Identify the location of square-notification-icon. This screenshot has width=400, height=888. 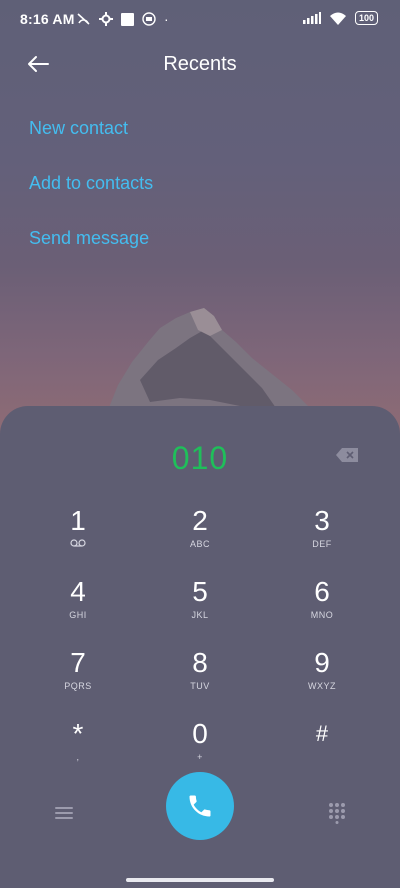
(127, 19).